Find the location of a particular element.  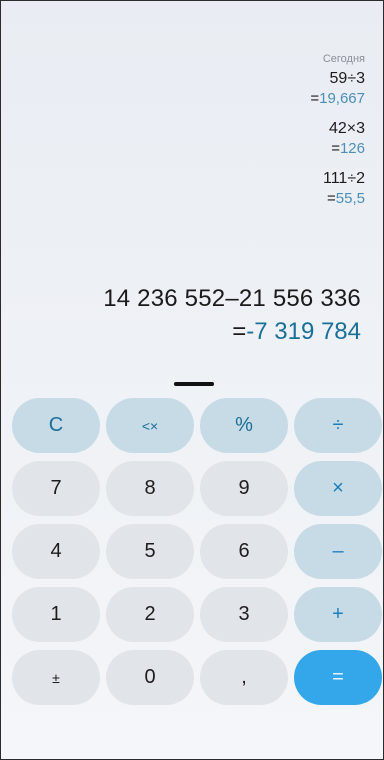

digit-6-button: 6 is located at coordinates (244, 551).